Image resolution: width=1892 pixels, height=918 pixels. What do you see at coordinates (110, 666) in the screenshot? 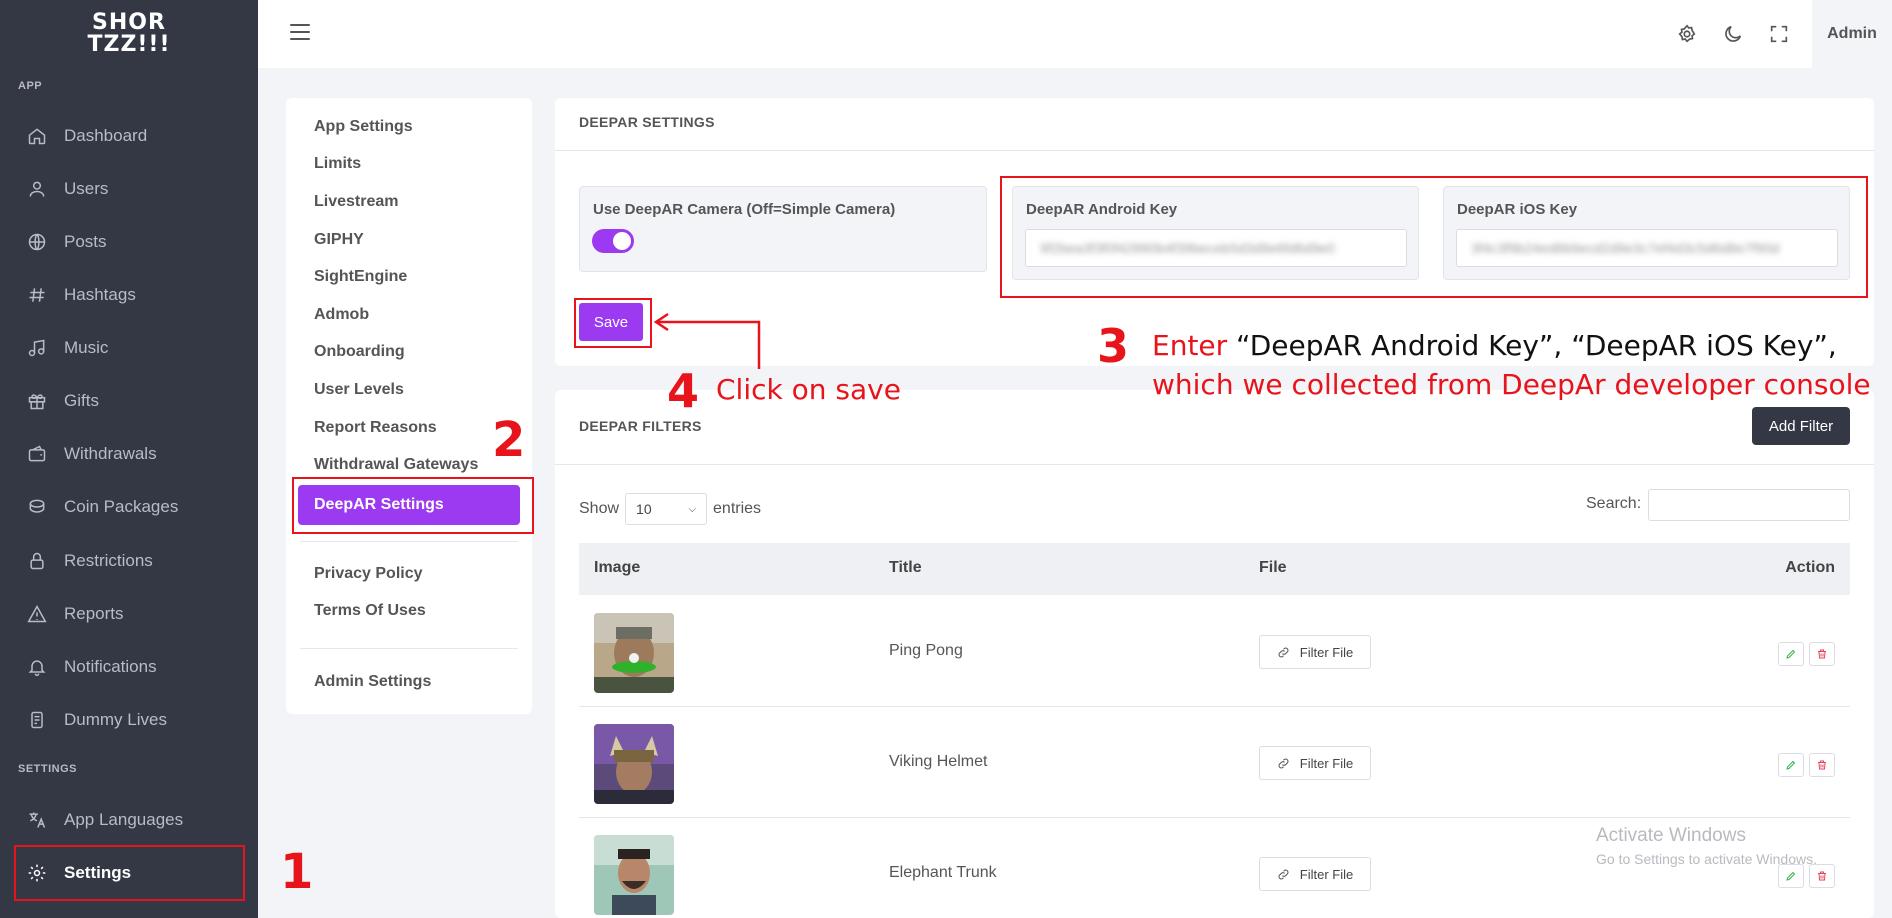
I see `sidebar-item-label: Notifications` at bounding box center [110, 666].